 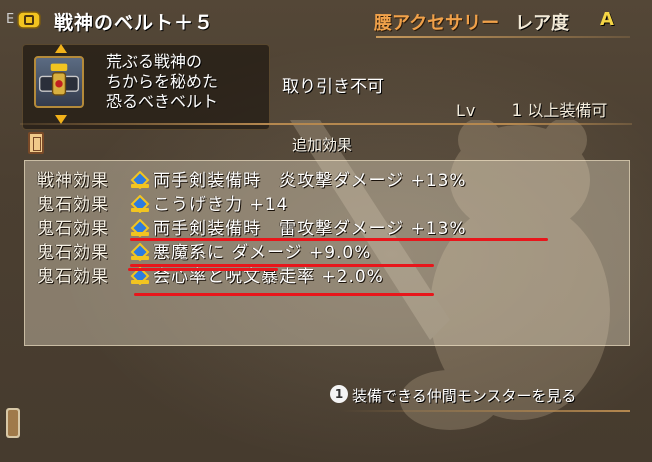 What do you see at coordinates (464, 395) in the screenshot?
I see `view-companion-monsters-link: 装備できる仲間モンスターを見る` at bounding box center [464, 395].